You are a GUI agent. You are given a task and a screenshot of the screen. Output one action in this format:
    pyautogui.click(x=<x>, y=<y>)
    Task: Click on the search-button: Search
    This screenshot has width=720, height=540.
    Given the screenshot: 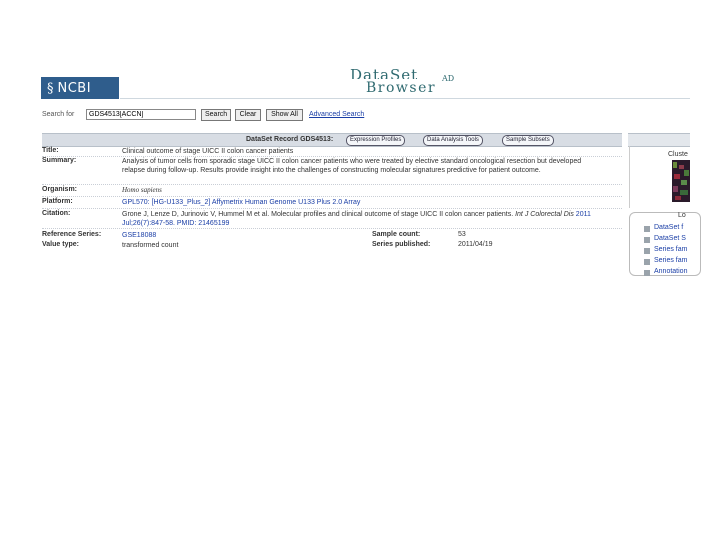 What is the action you would take?
    pyautogui.click(x=216, y=115)
    